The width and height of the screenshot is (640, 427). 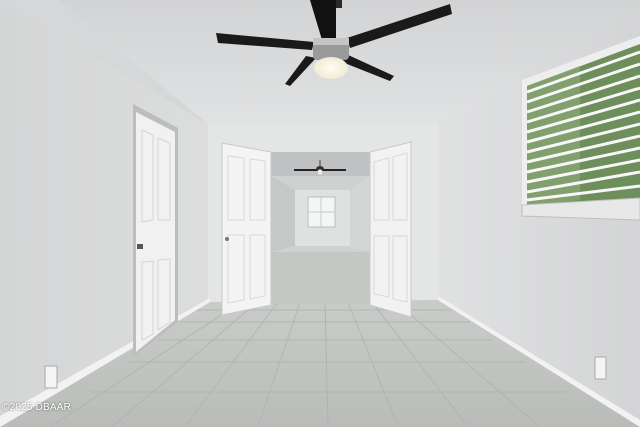 I want to click on hallway-window, so click(x=321, y=212).